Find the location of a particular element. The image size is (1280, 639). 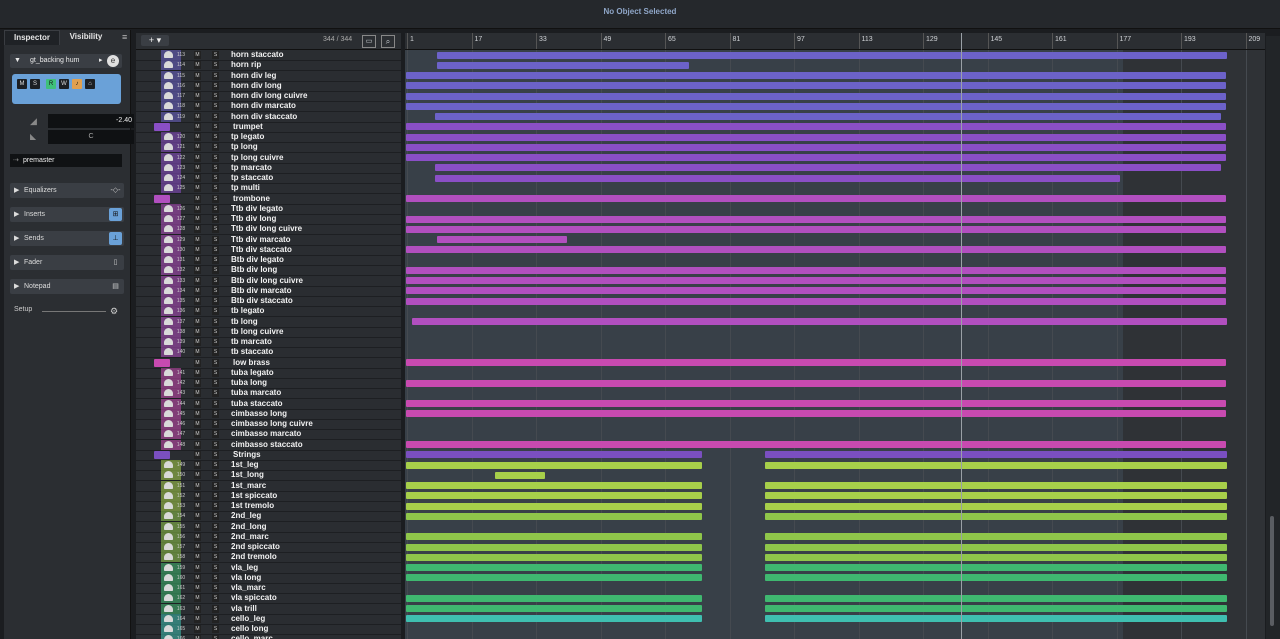

track-name: cello_marc is located at coordinates (252, 636).